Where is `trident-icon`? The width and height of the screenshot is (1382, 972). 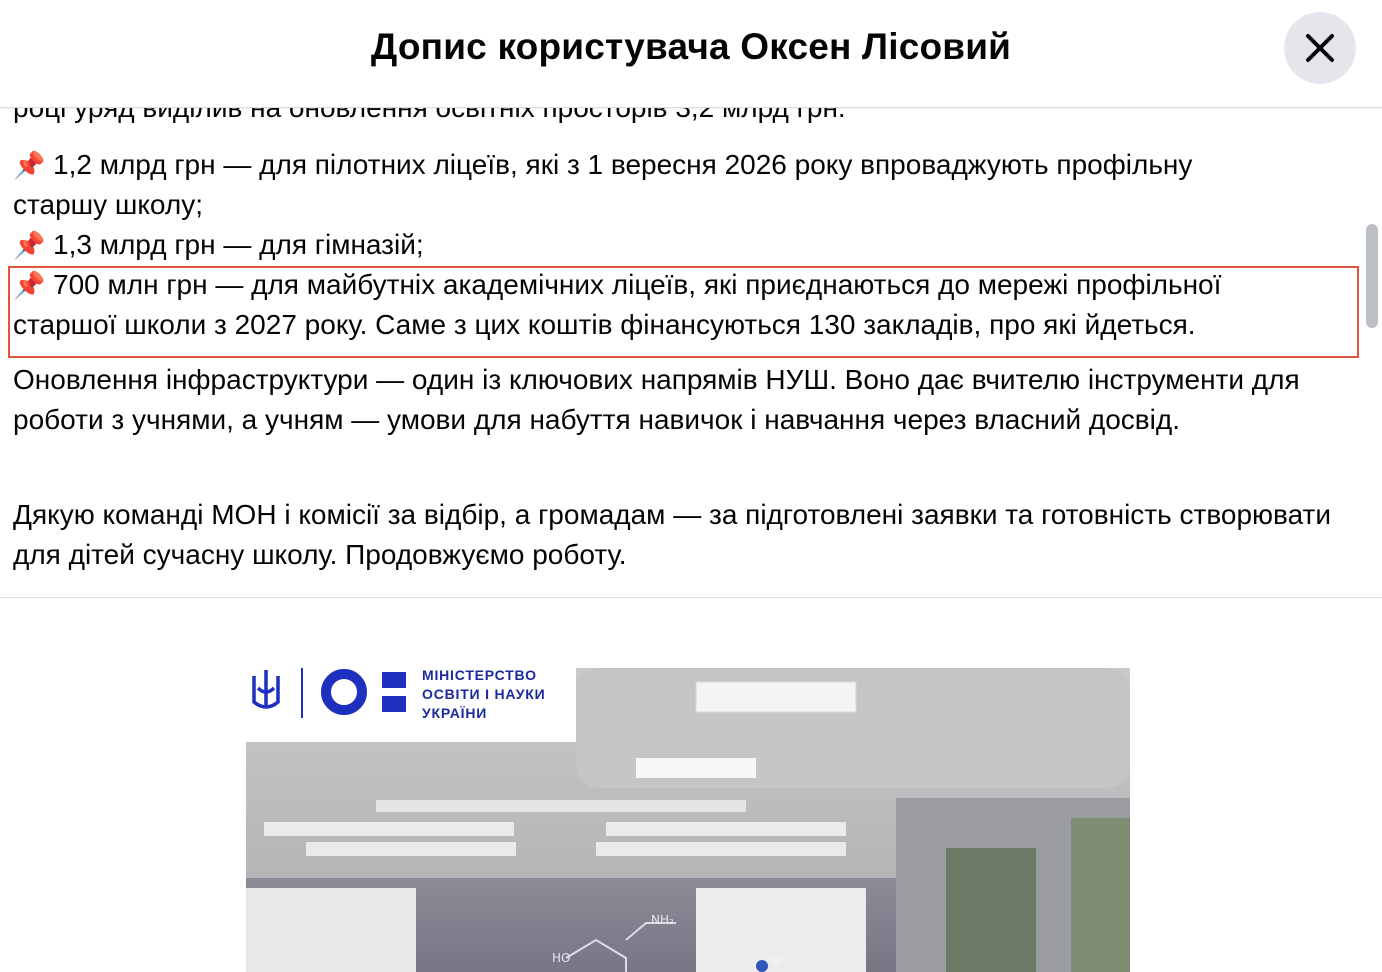 trident-icon is located at coordinates (266, 689).